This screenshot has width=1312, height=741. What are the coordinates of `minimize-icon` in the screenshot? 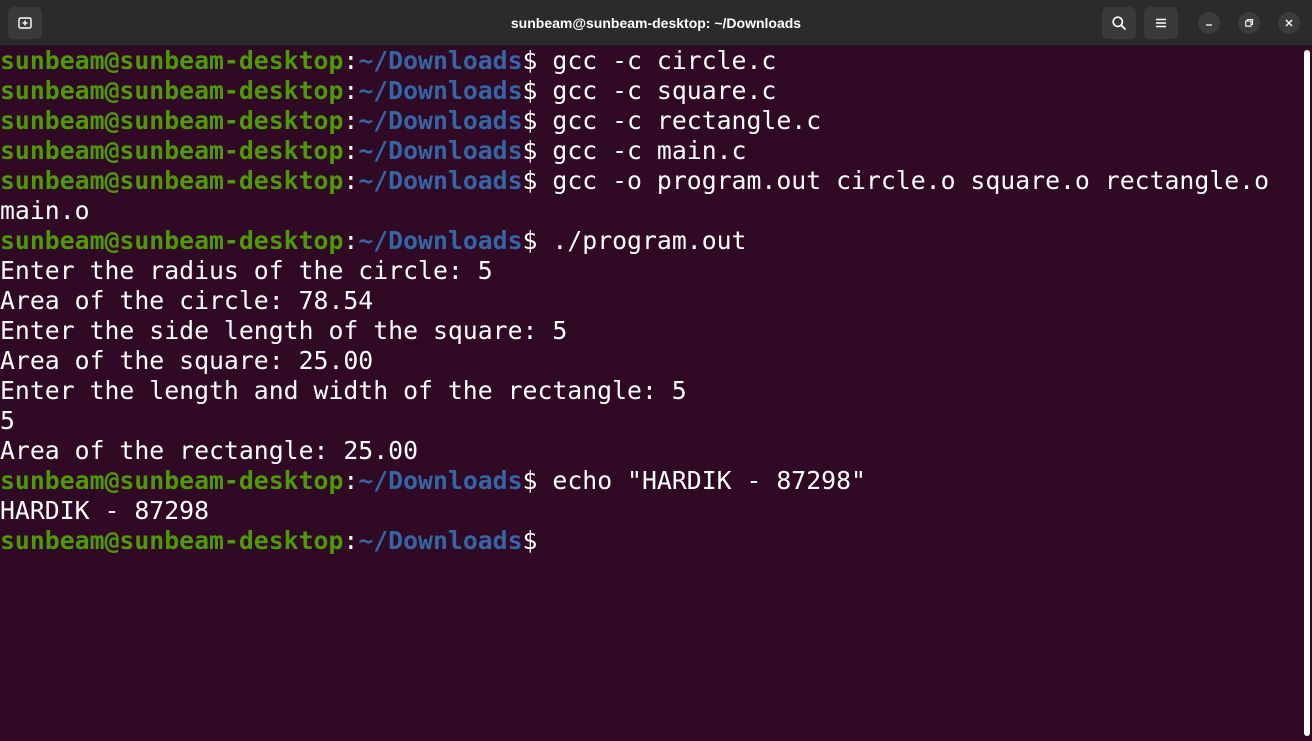 It's located at (1209, 25).